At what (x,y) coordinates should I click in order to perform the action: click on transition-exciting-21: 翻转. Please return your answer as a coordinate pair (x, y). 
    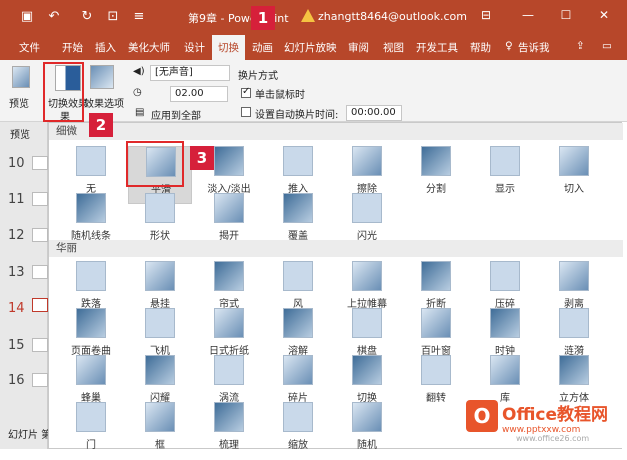
    Looking at the image, I should click on (436, 384).